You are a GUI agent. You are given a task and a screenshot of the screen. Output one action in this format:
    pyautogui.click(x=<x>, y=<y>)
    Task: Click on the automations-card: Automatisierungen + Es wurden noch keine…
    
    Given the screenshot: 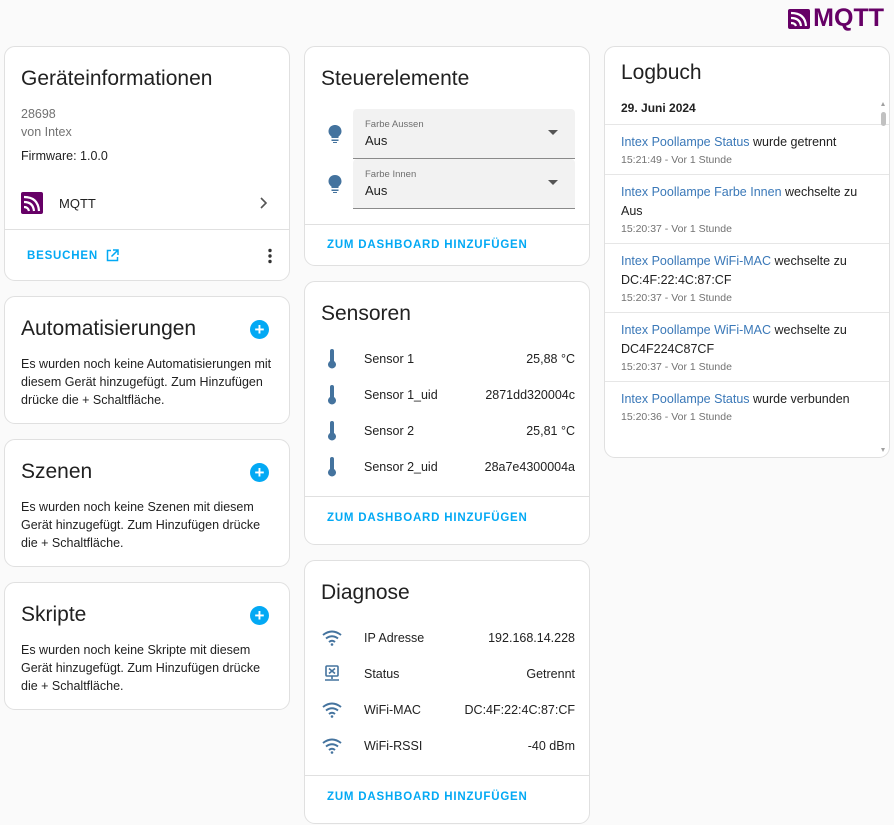 What is the action you would take?
    pyautogui.click(x=147, y=360)
    